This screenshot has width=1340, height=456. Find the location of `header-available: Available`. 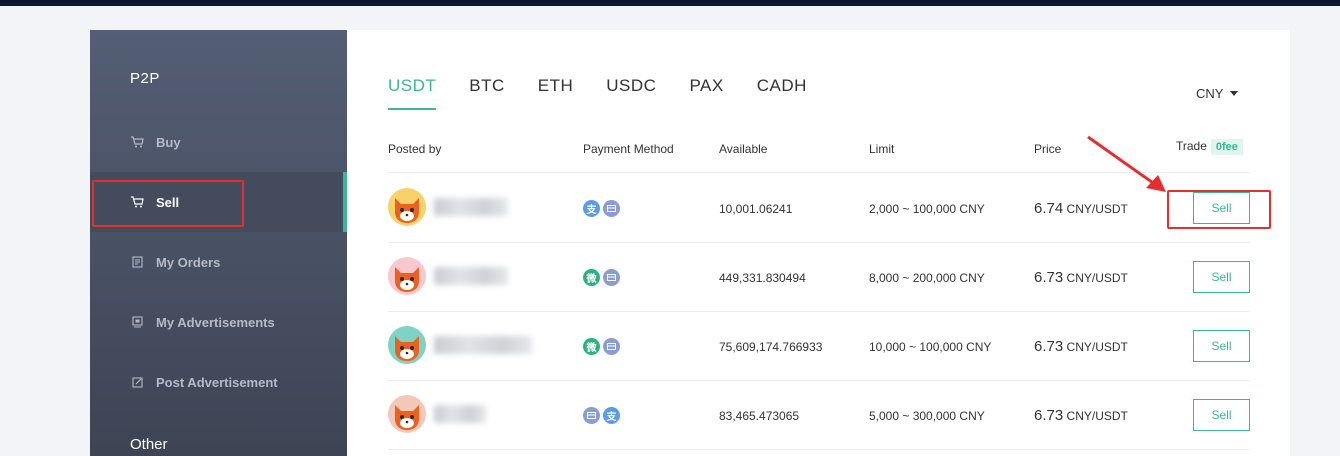

header-available: Available is located at coordinates (743, 149).